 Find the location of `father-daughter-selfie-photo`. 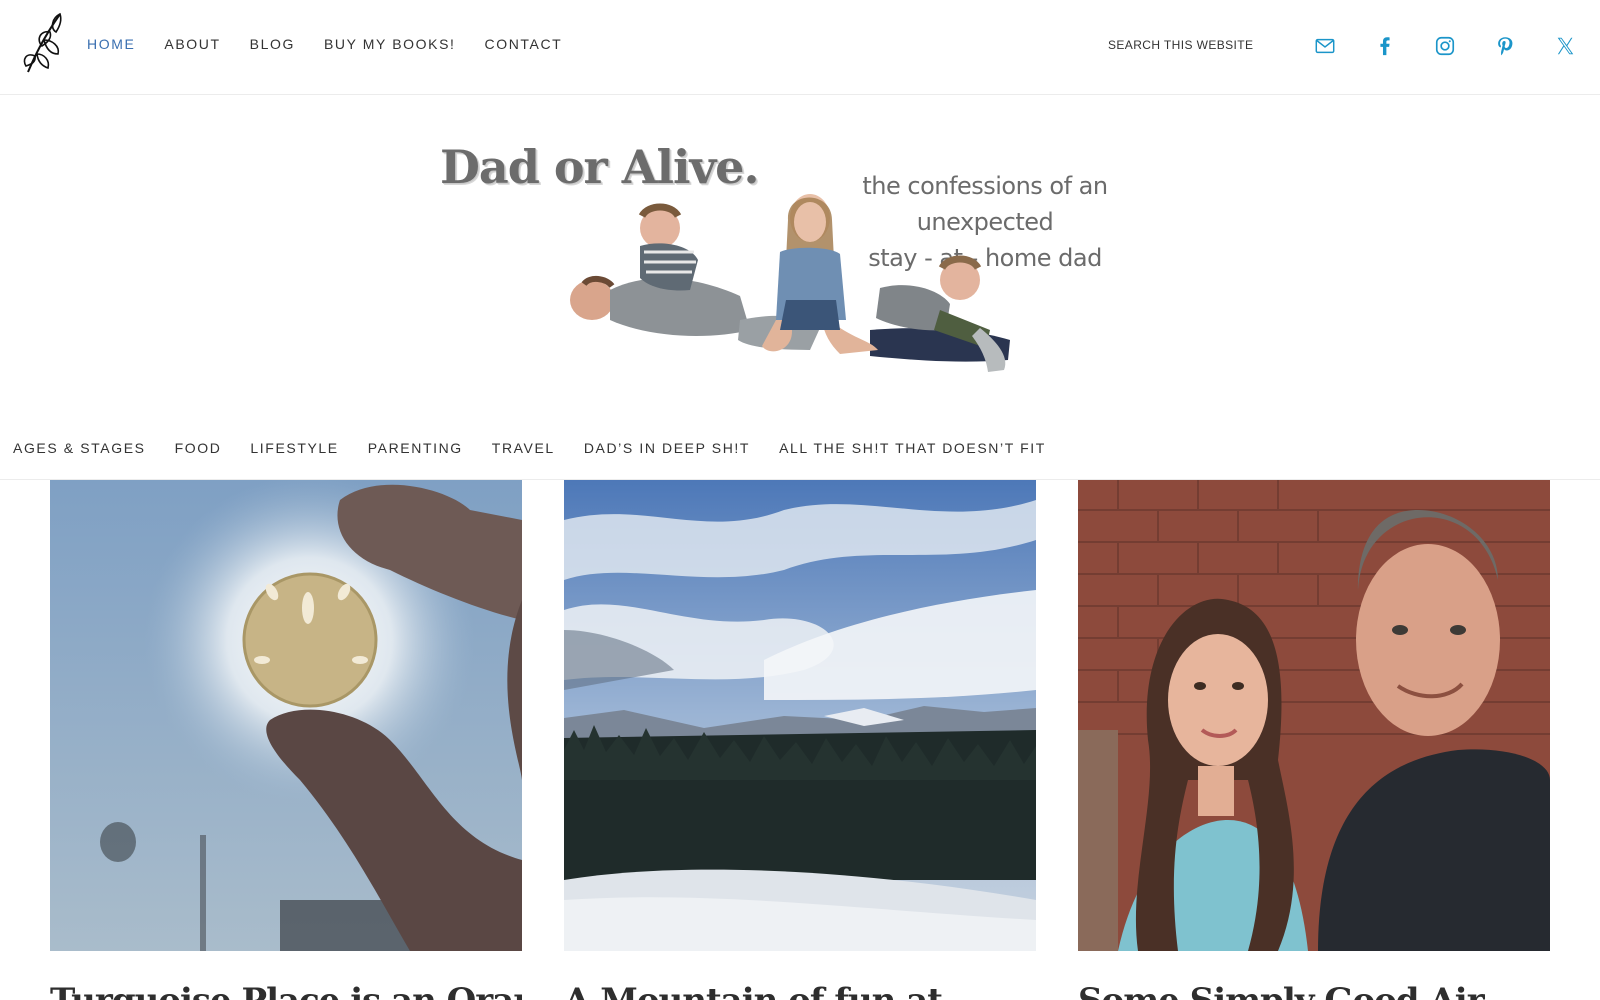

father-daughter-selfie-photo is located at coordinates (1314, 715).